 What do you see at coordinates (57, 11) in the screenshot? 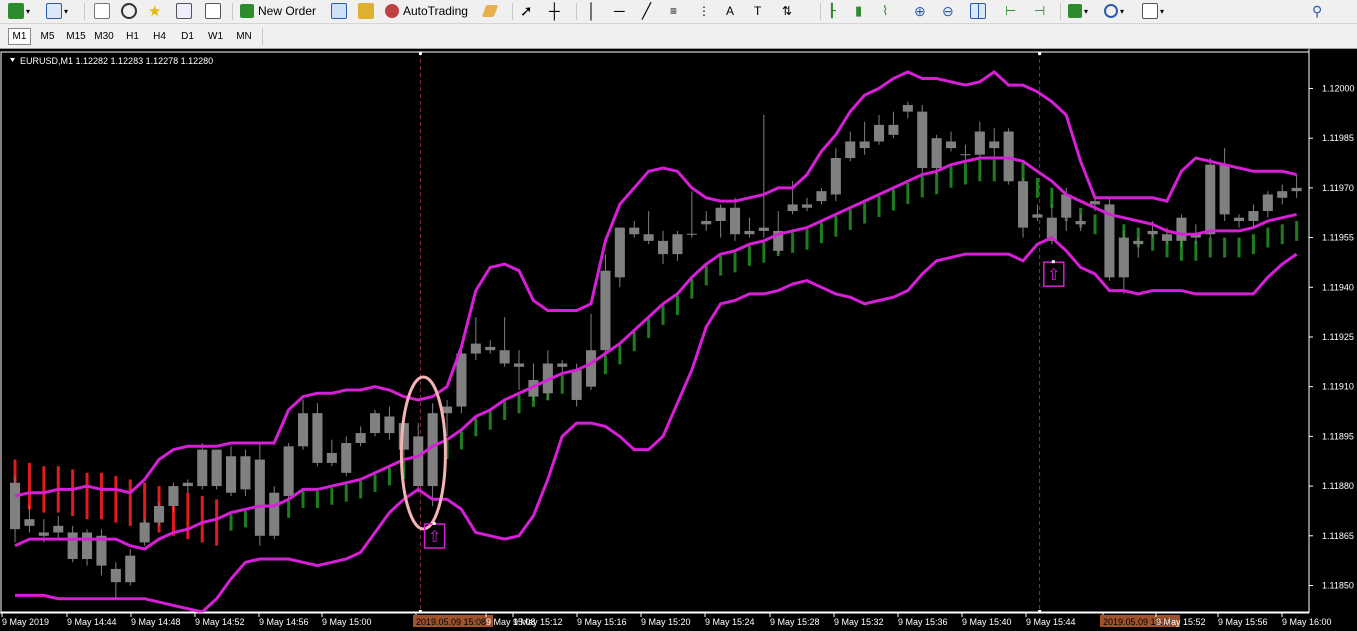
I see `profiles-icon: ▾` at bounding box center [57, 11].